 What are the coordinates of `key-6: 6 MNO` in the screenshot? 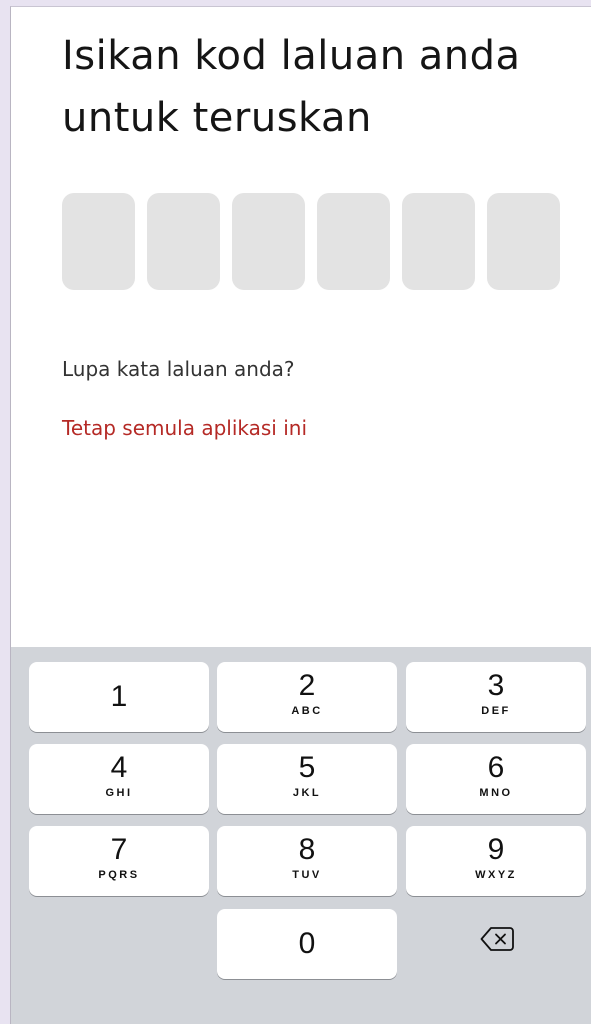 It's located at (496, 779).